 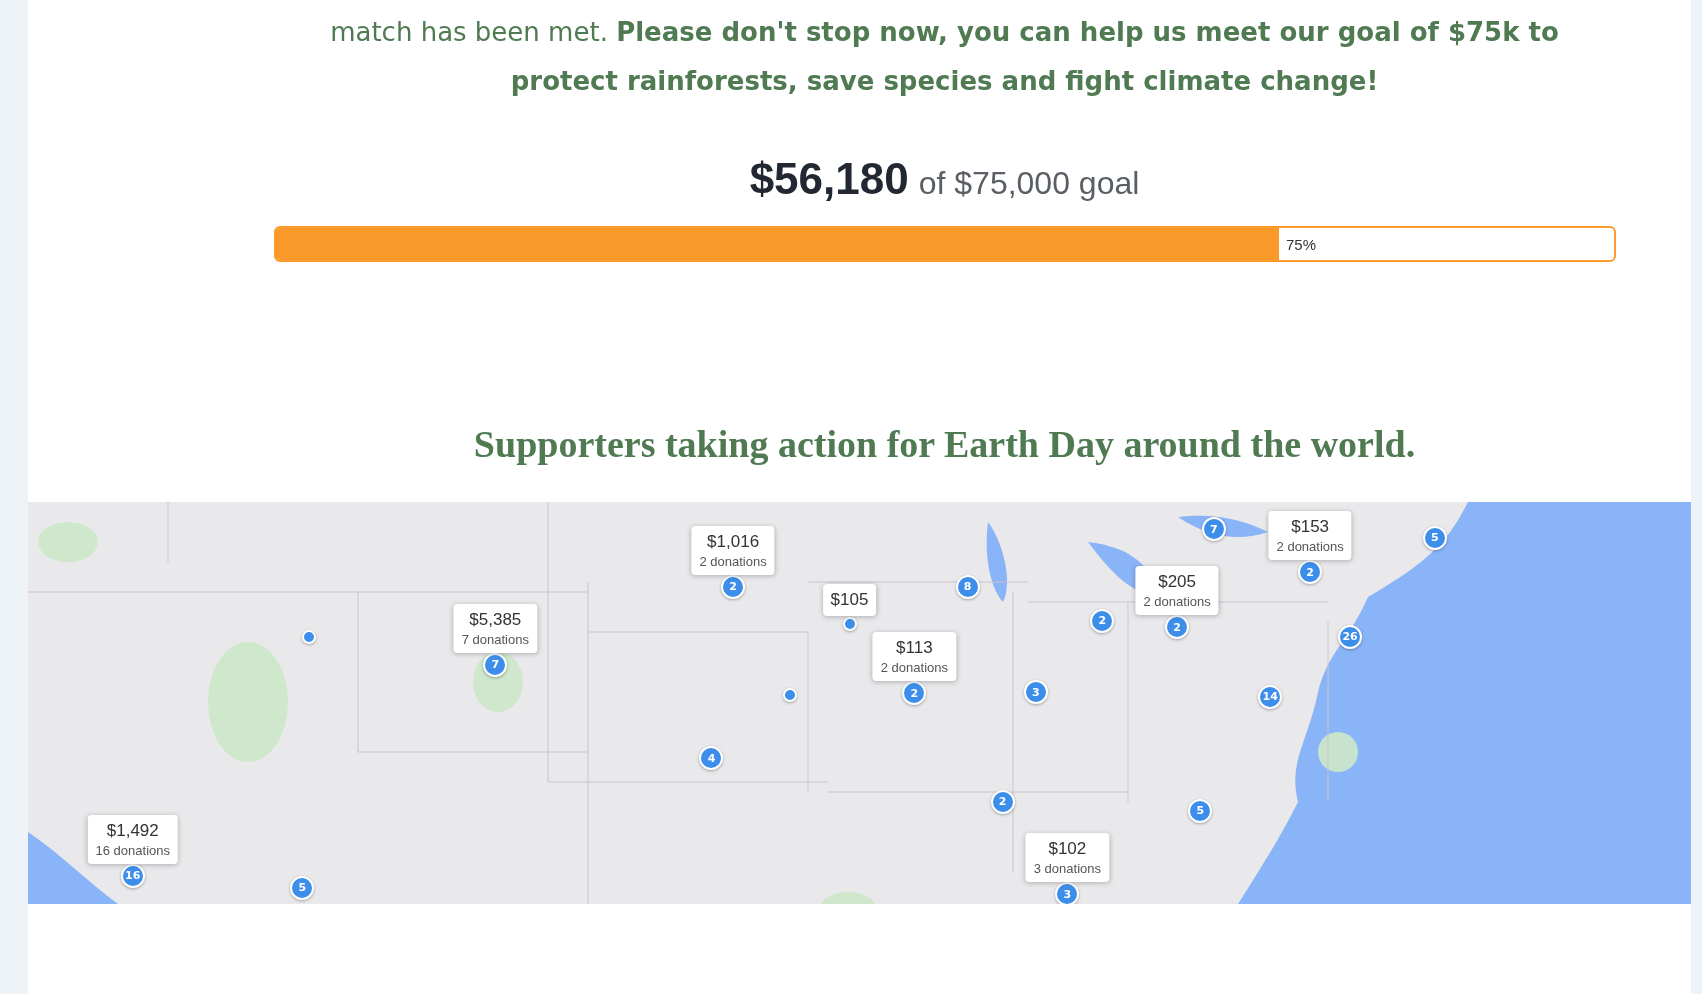 What do you see at coordinates (1270, 696) in the screenshot?
I see `cluster-marker: 14` at bounding box center [1270, 696].